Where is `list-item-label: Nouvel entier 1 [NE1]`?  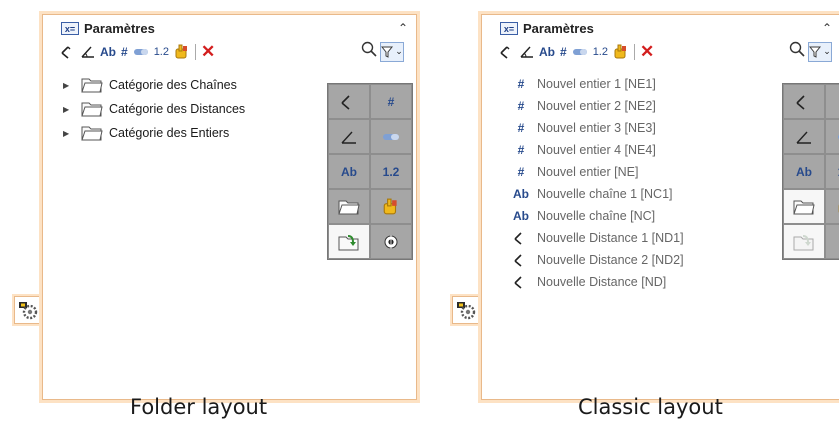
list-item-label: Nouvel entier 1 [NE1] is located at coordinates (596, 84).